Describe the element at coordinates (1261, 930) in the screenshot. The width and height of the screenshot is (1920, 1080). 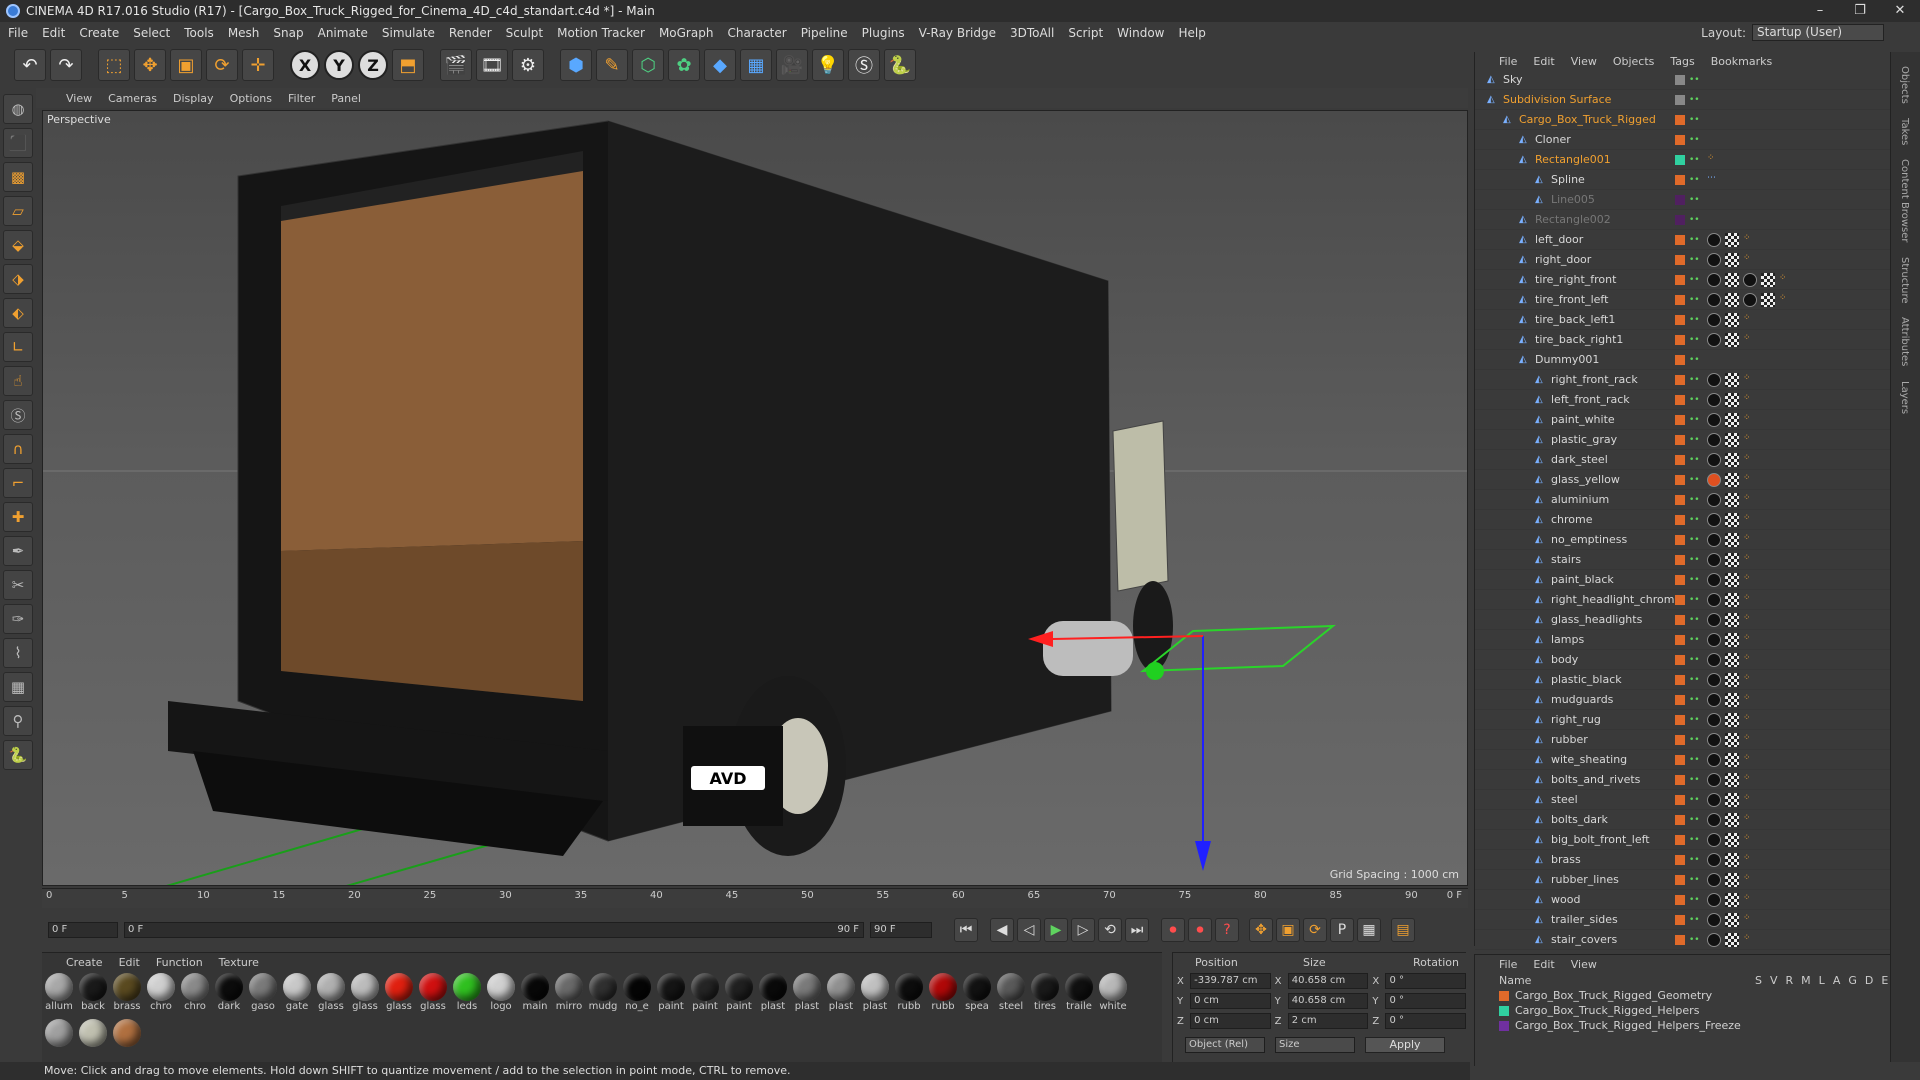
I see `key-position-icon: ✥` at that location.